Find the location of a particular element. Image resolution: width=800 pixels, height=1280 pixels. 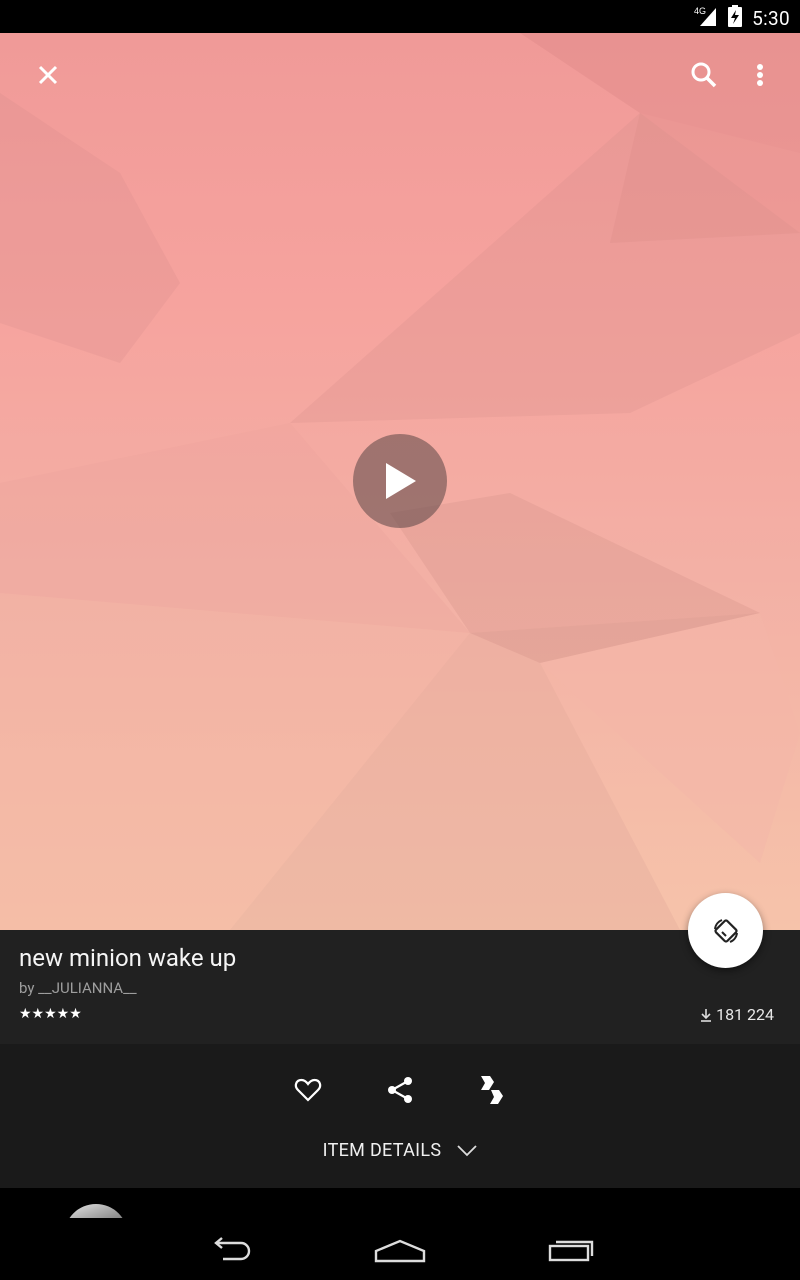

home-button is located at coordinates (400, 1250).